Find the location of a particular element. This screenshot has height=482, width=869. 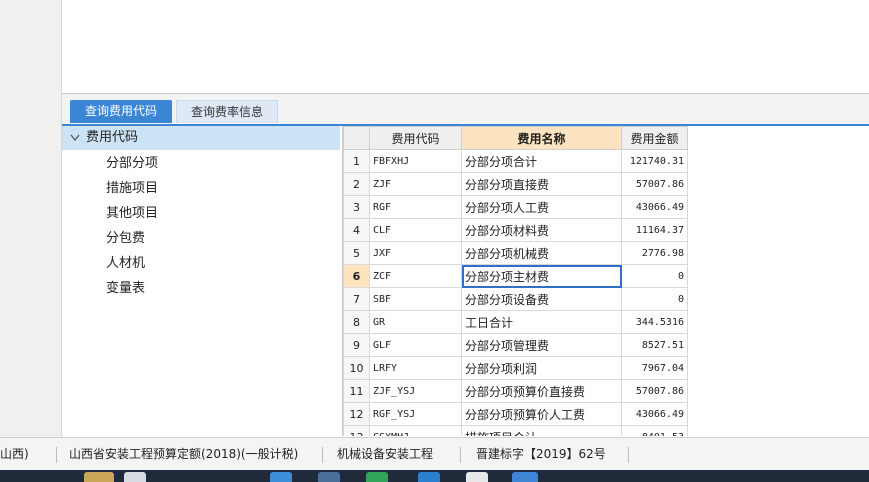

fee-name-cell: 工日合计 is located at coordinates (541, 322).